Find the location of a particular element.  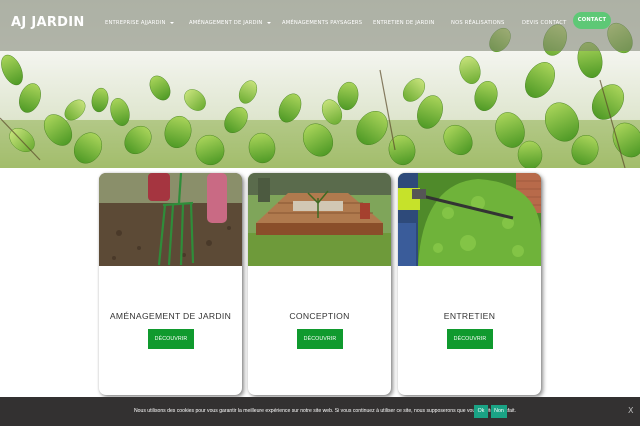

nav-item-devis-contact: DEVIS CONTACT is located at coordinates (544, 23).